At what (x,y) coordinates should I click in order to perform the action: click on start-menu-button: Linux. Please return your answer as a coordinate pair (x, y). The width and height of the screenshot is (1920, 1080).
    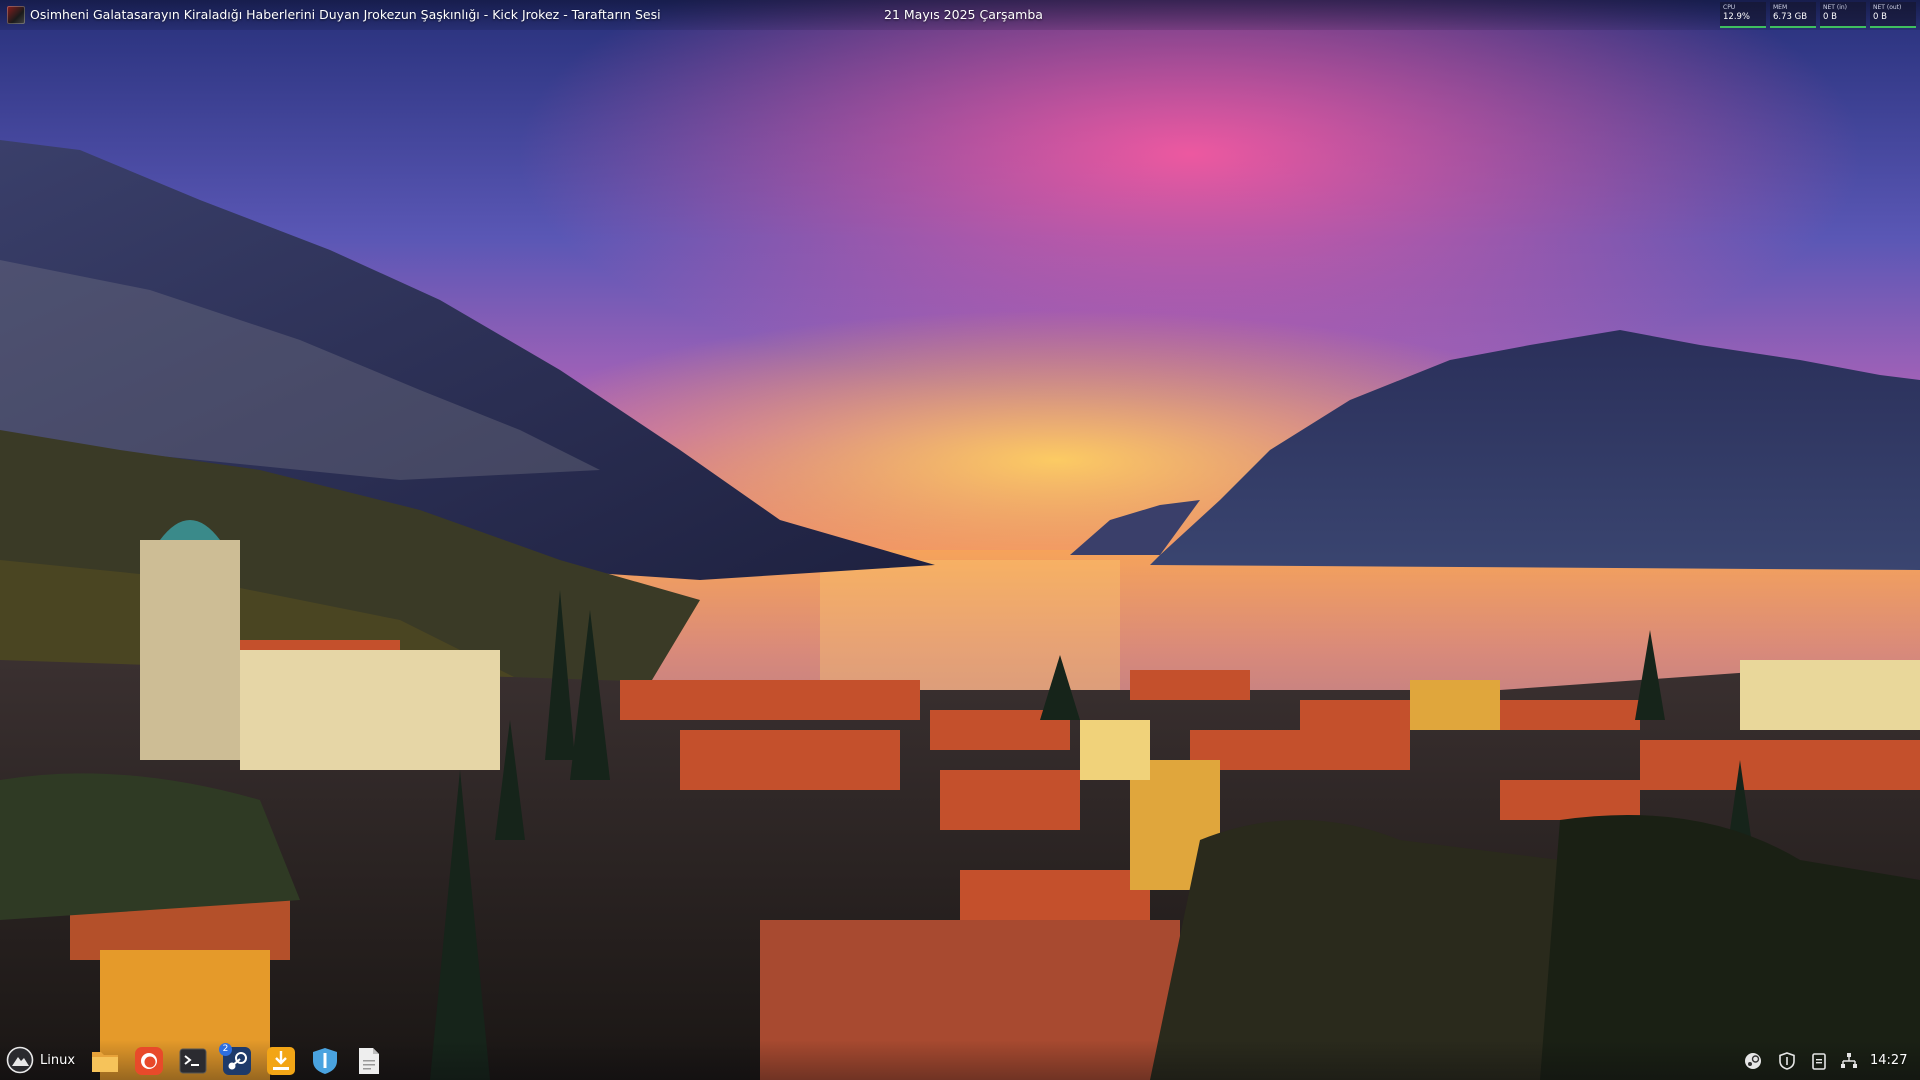
    Looking at the image, I should click on (40, 1060).